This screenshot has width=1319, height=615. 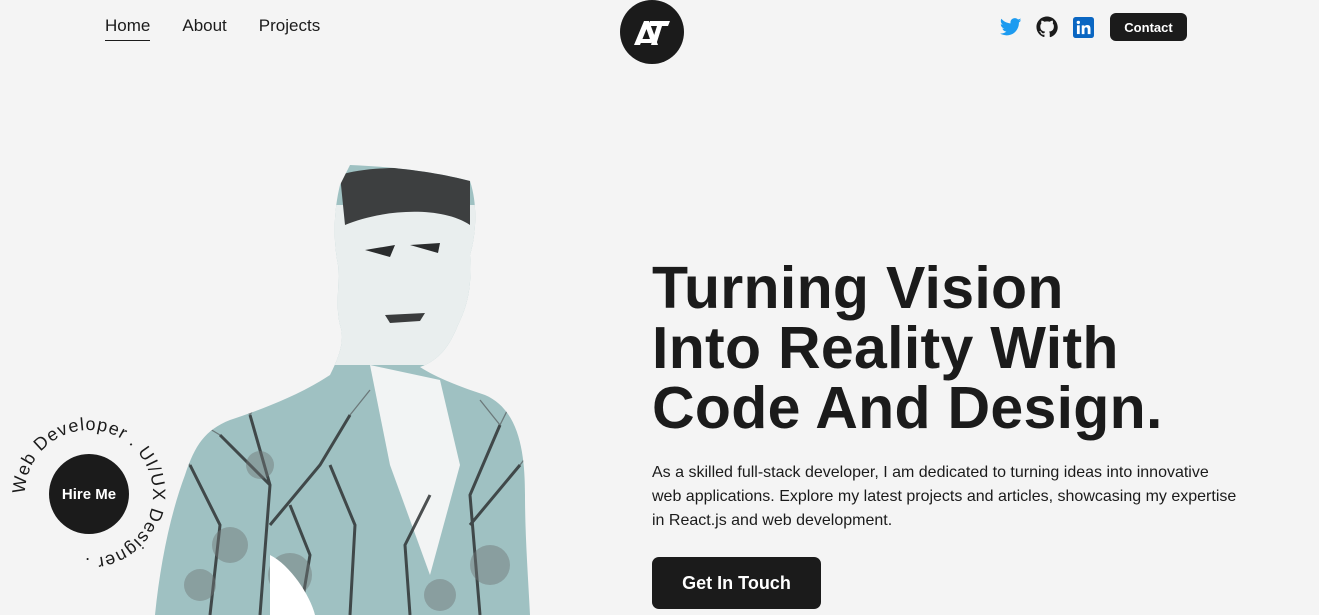 I want to click on hero-title-line-2: Into Reality With, so click(x=885, y=348).